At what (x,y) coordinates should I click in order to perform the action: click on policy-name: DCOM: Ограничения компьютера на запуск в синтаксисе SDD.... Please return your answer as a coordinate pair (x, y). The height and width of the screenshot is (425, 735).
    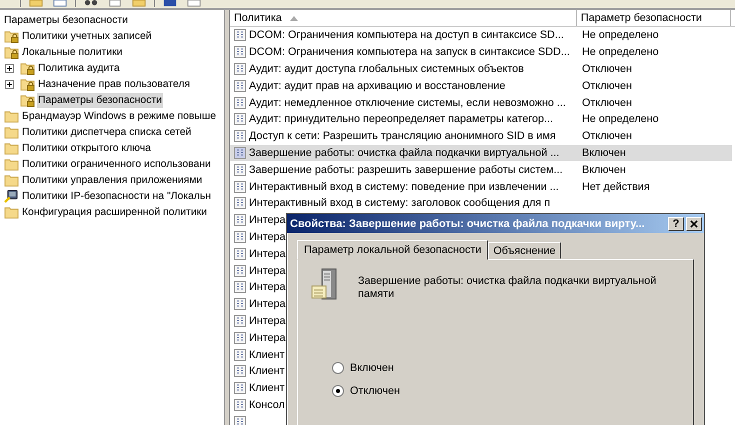
    Looking at the image, I should click on (409, 52).